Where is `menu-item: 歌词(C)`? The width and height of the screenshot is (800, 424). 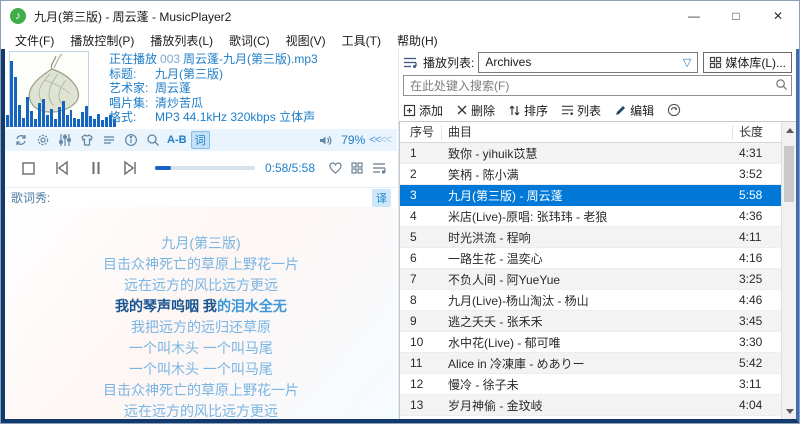
menu-item: 歌词(C) is located at coordinates (249, 40).